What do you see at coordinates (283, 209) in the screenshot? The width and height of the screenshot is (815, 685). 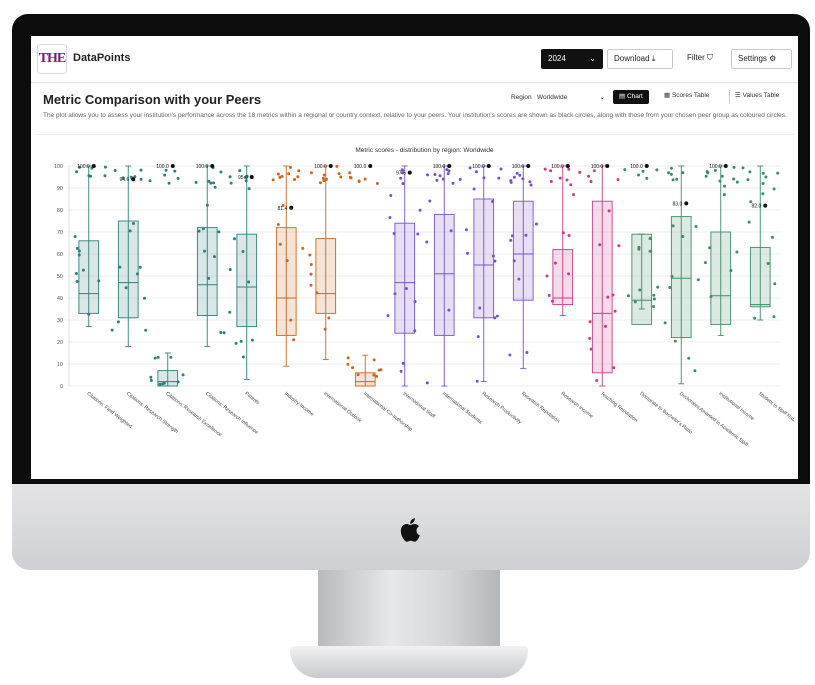 I see `institution-score-label: 81.4` at bounding box center [283, 209].